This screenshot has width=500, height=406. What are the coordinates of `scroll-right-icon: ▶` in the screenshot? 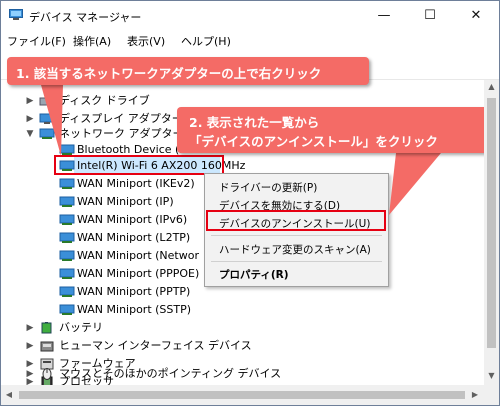 It's located at (475, 394).